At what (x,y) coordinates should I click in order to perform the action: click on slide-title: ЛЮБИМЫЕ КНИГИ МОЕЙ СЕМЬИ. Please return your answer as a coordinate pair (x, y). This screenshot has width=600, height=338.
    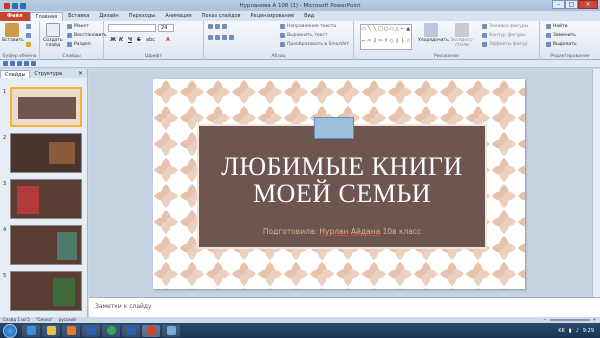
    Looking at the image, I should click on (342, 180).